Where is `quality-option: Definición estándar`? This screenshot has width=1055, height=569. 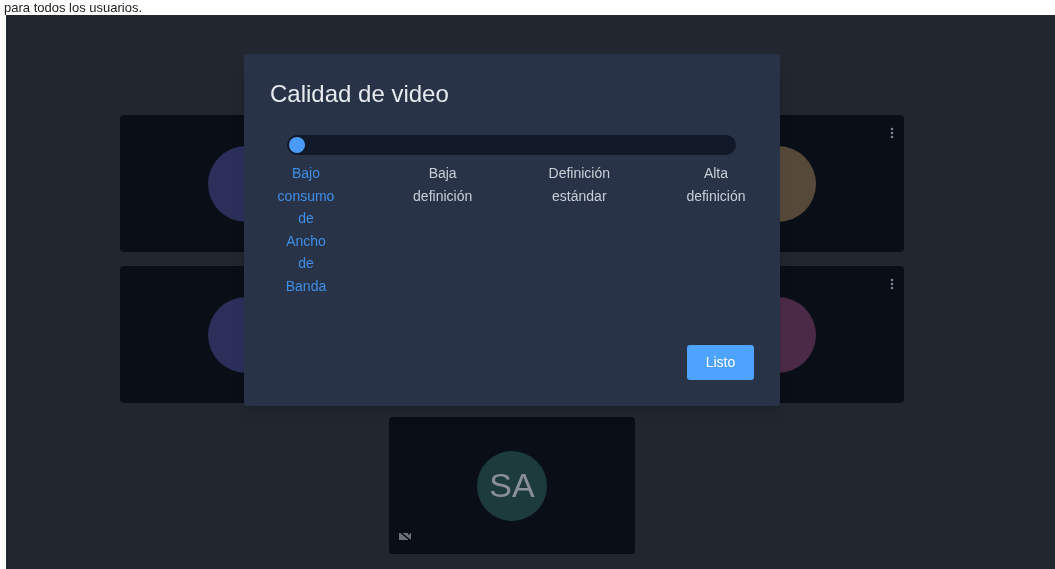
quality-option: Definición estándar is located at coordinates (579, 229).